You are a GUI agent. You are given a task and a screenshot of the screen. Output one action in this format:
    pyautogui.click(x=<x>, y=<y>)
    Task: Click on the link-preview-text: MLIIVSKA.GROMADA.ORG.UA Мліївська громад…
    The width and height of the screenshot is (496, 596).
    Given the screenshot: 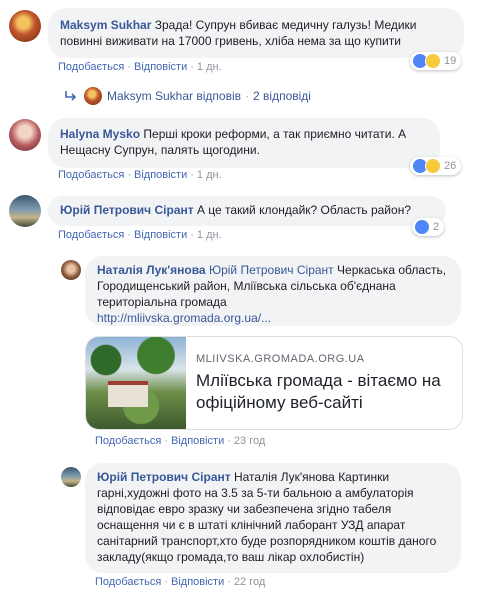 What is the action you would take?
    pyautogui.click(x=324, y=383)
    